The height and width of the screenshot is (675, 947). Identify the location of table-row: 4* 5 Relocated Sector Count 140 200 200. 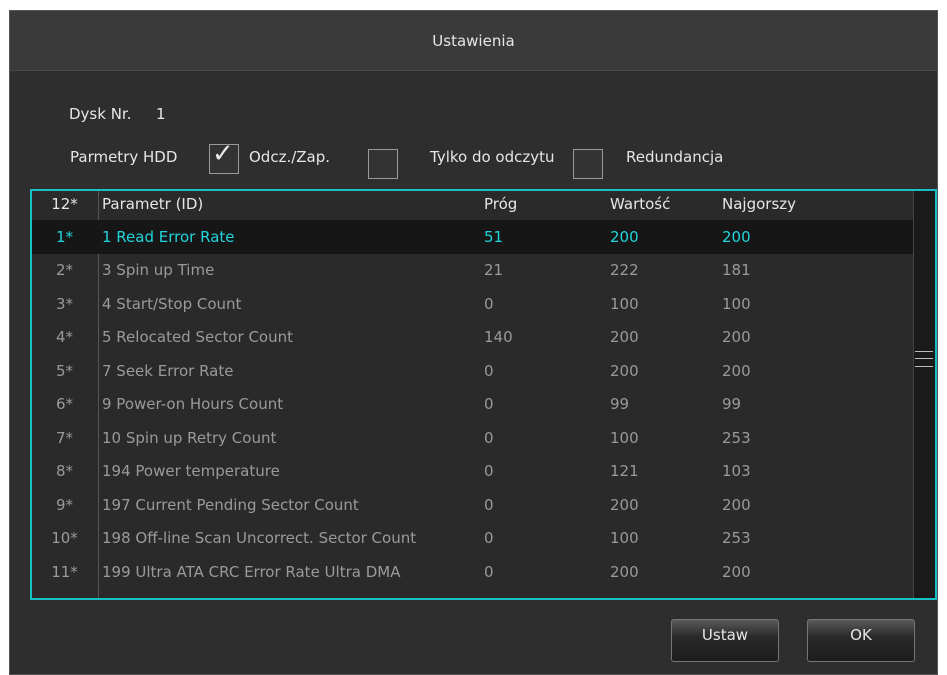
(474, 338).